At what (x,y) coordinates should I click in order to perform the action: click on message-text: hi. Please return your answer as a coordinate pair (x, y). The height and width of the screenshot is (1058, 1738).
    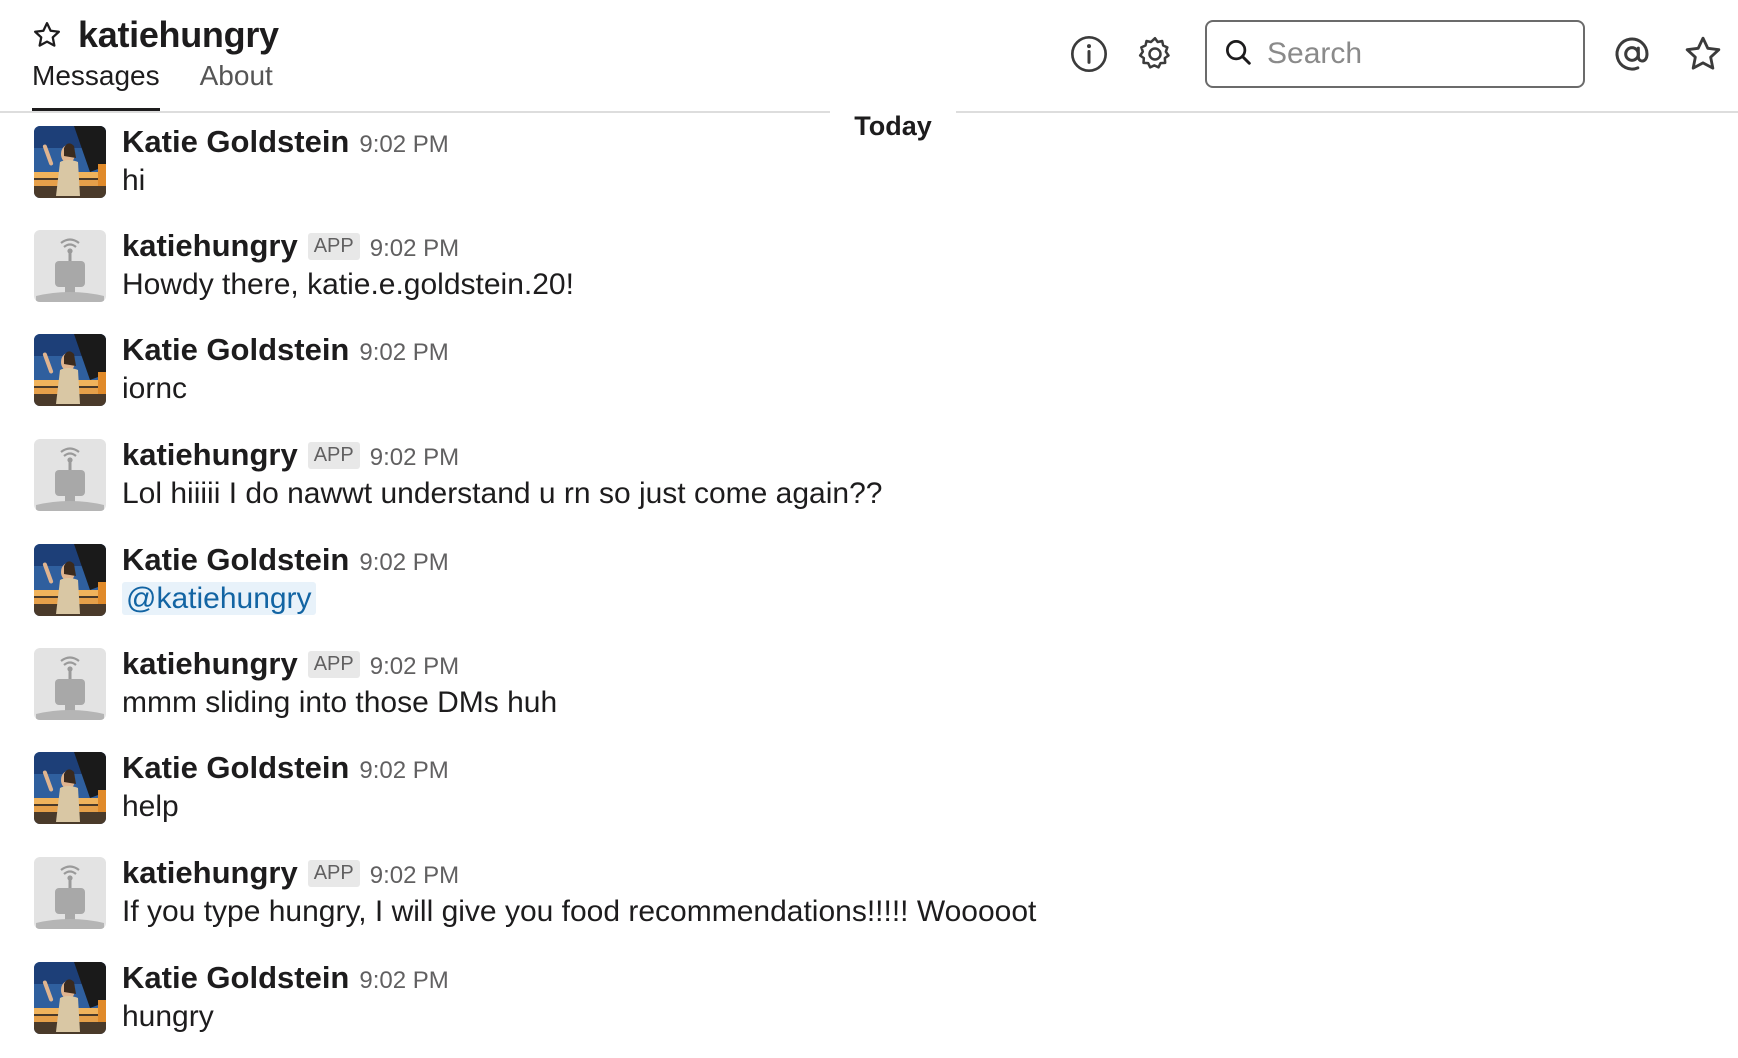
    Looking at the image, I should click on (134, 180).